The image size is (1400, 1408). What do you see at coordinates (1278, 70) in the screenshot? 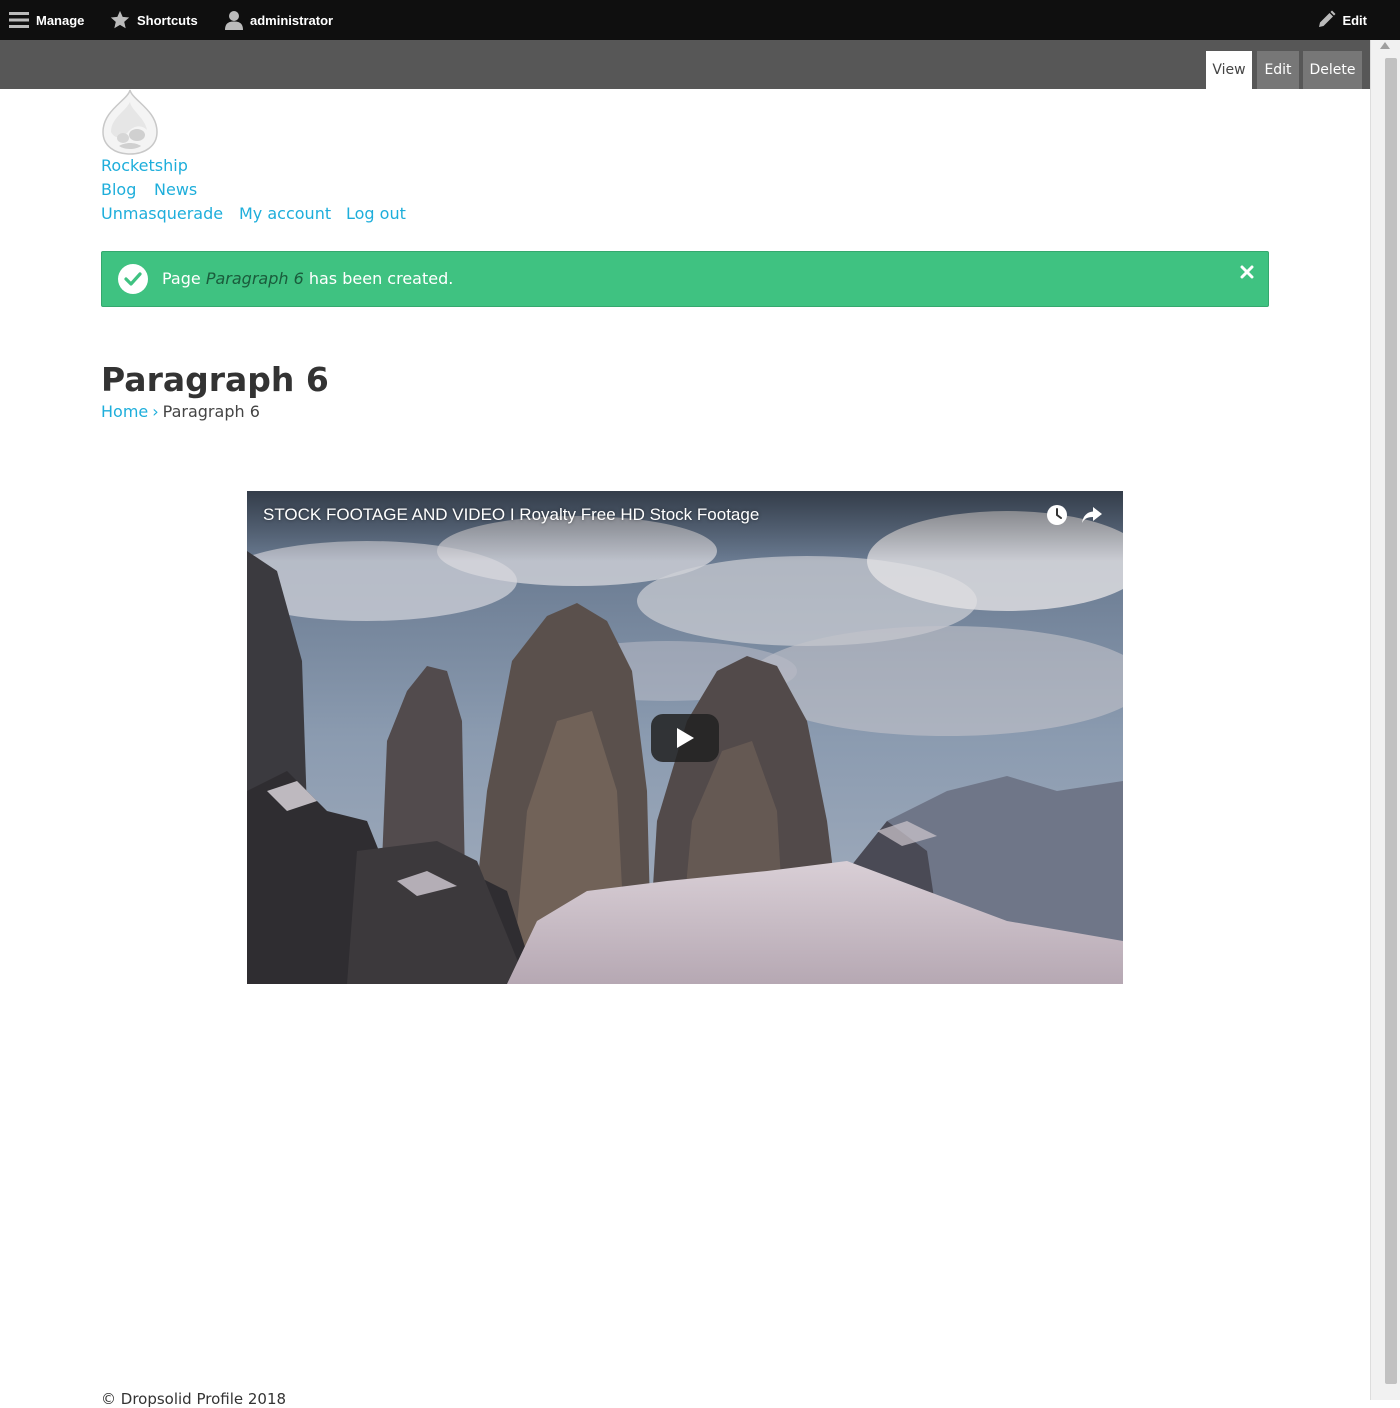
I see `tab-edit: Edit` at bounding box center [1278, 70].